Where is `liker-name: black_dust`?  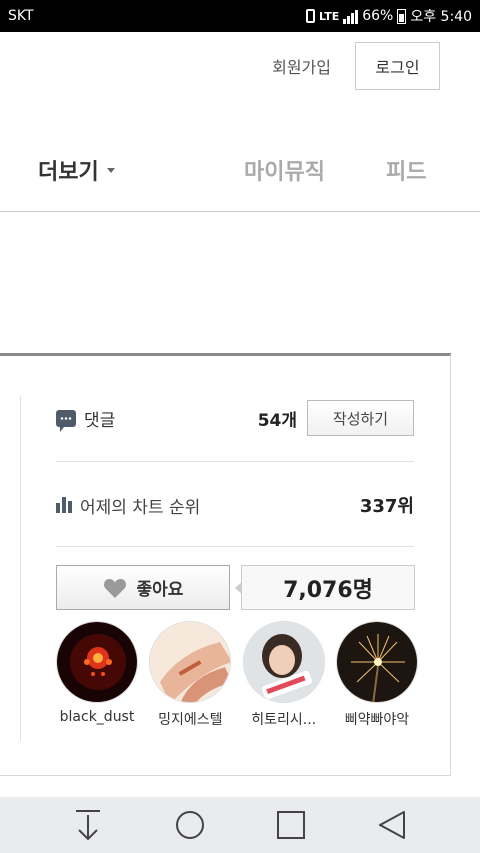 liker-name: black_dust is located at coordinates (97, 717).